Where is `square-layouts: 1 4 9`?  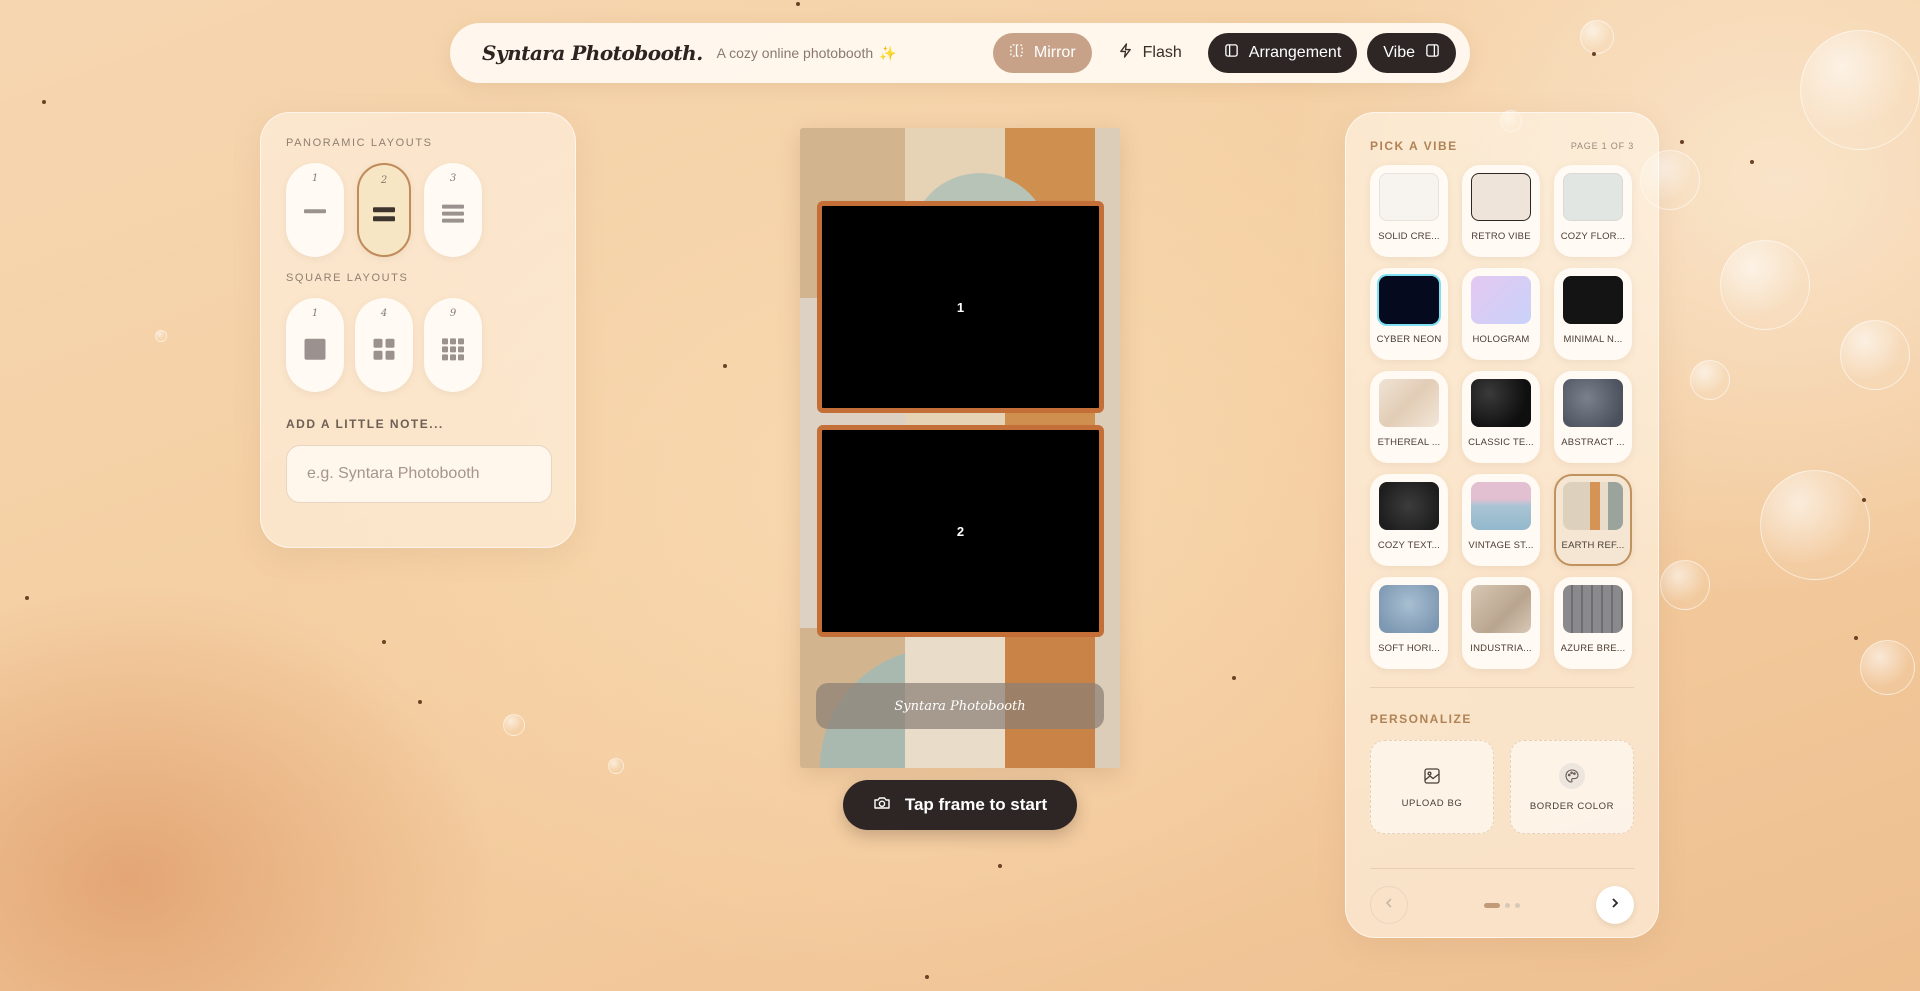 square-layouts: 1 4 9 is located at coordinates (418, 345).